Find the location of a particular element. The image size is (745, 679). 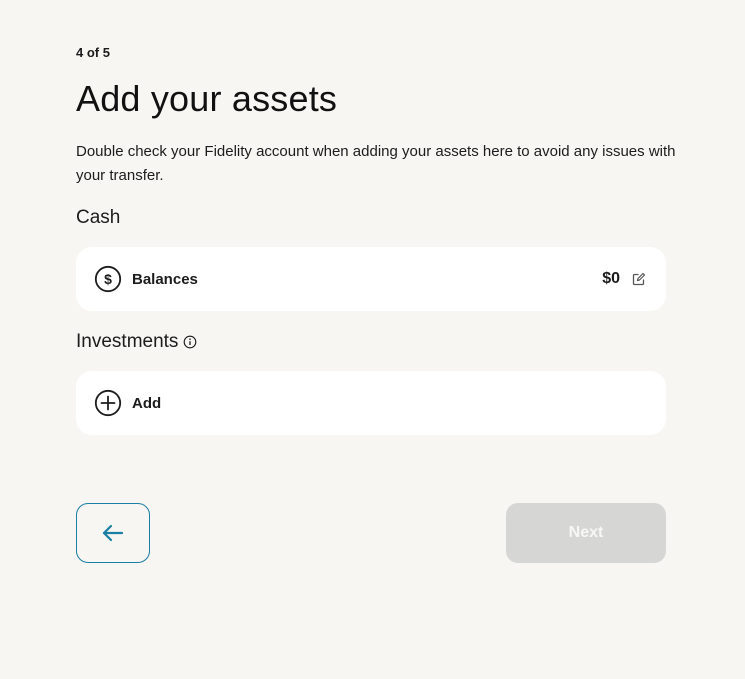

page-title: Add your assets is located at coordinates (207, 98).